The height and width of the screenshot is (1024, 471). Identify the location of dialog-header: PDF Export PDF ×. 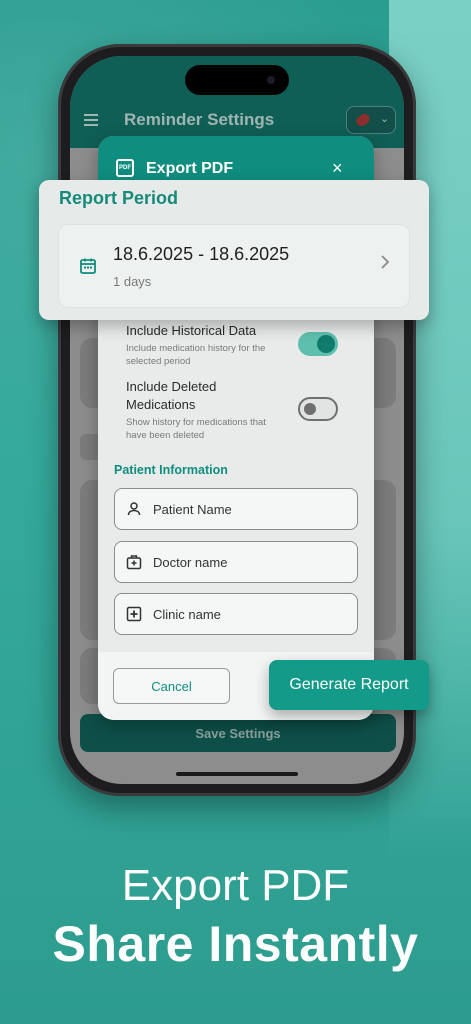
(236, 160).